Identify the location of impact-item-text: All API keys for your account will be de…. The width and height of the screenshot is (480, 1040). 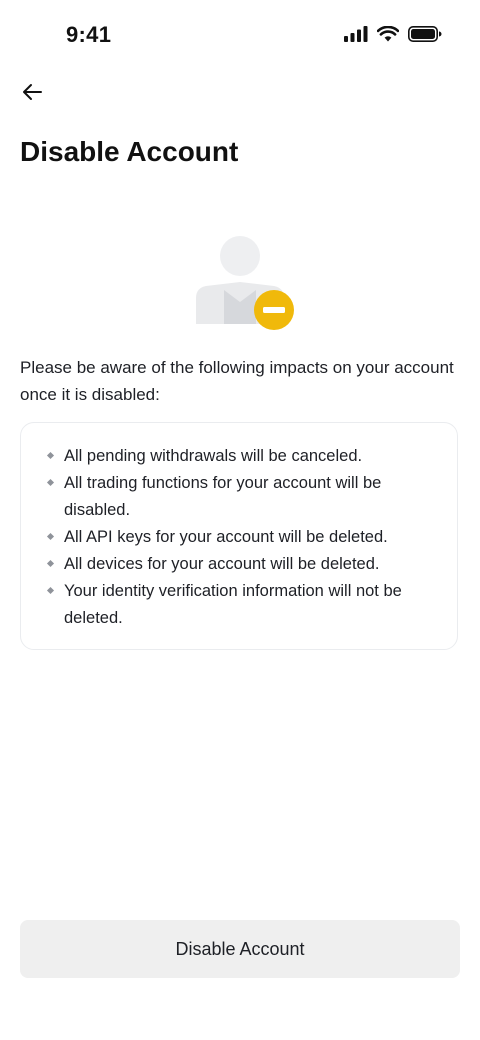
(226, 537).